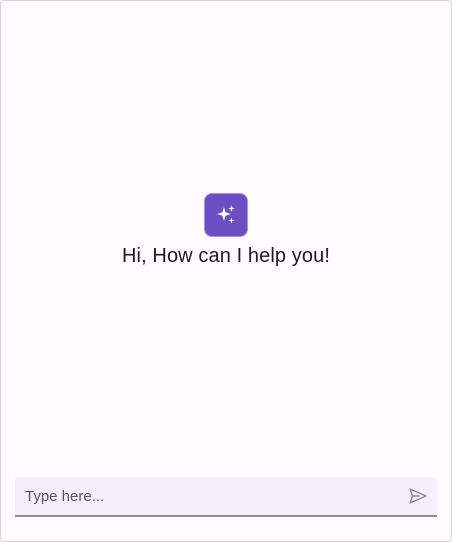  Describe the element at coordinates (226, 256) in the screenshot. I see `welcome-message: Hi, How can I help you!` at that location.